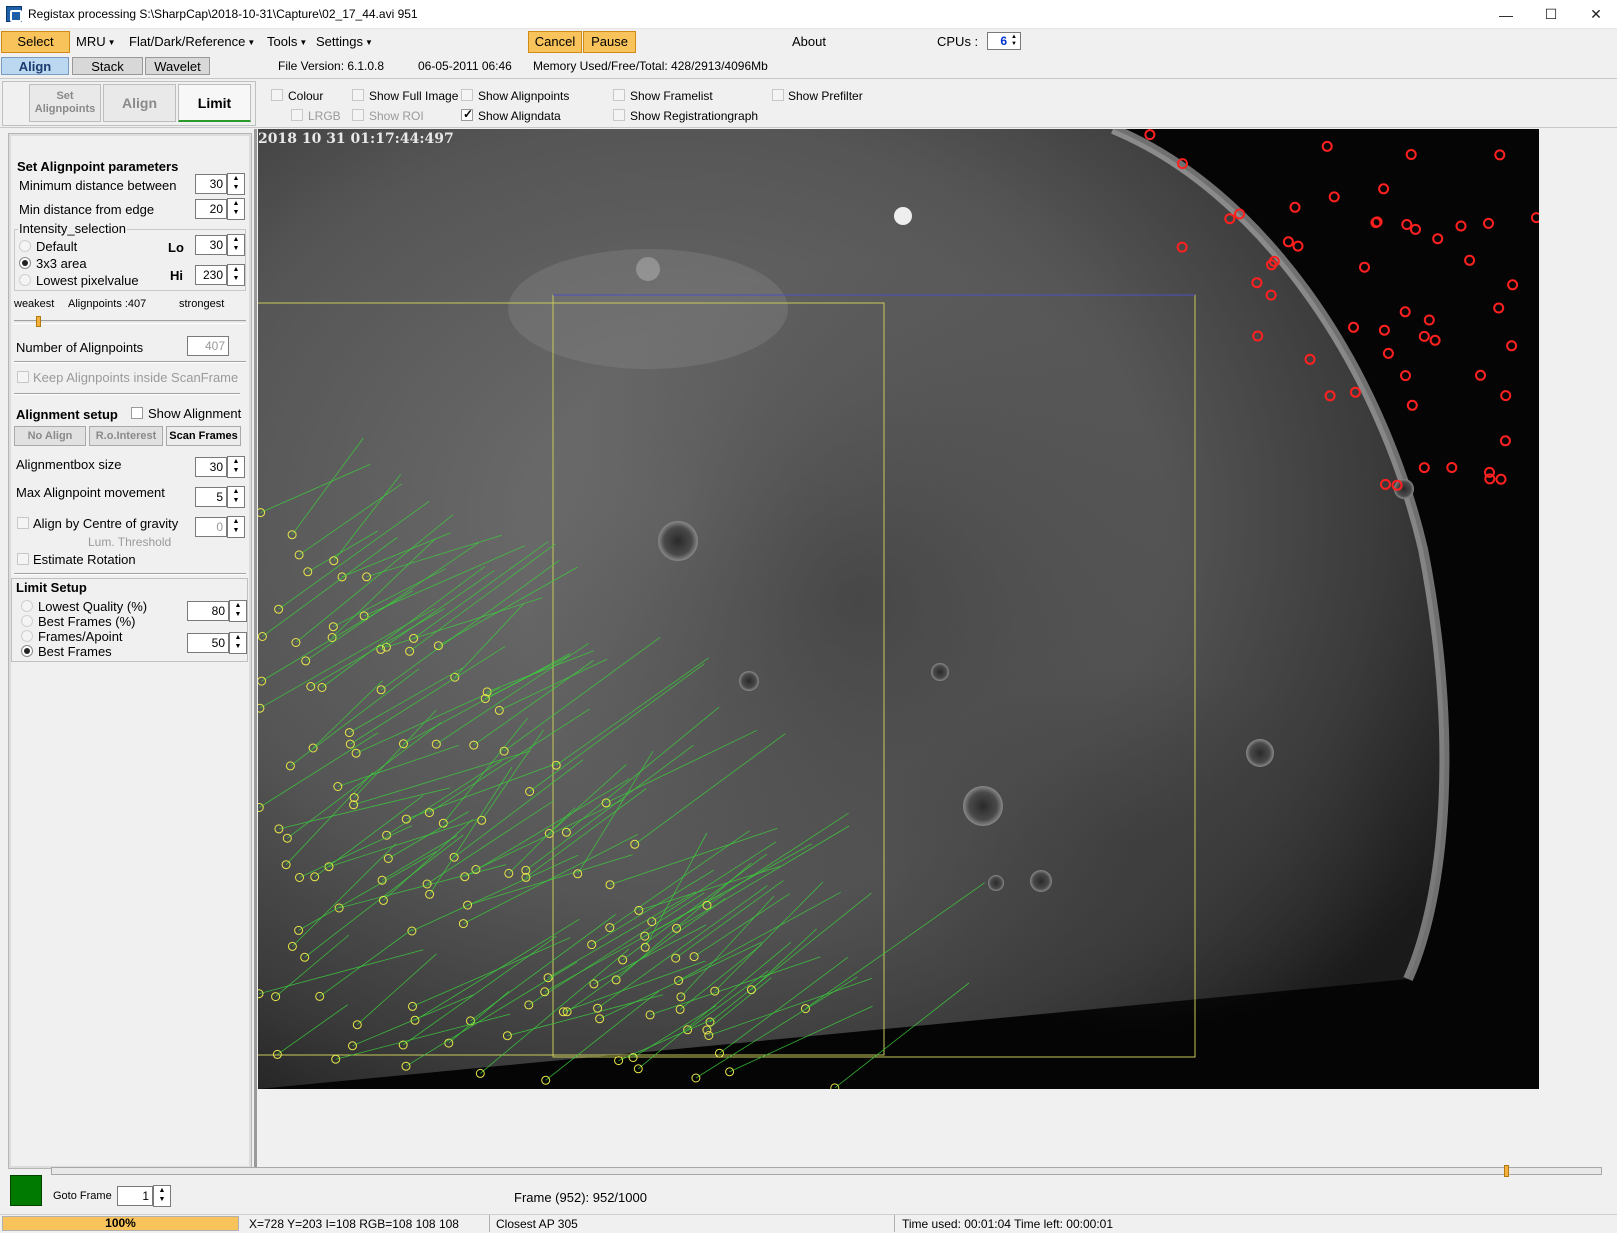 Image resolution: width=1617 pixels, height=1233 pixels. What do you see at coordinates (1506, 14) in the screenshot?
I see `minimize-button: —` at bounding box center [1506, 14].